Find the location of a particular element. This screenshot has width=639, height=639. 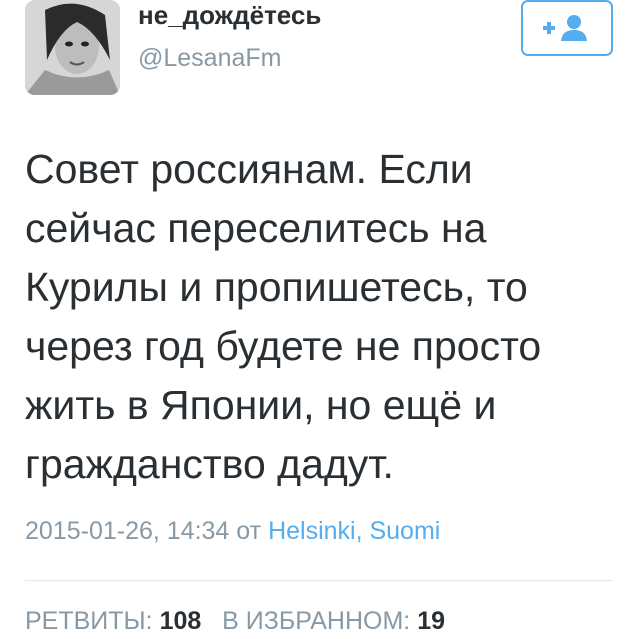

retweets-label: РЕТВИТЫ: is located at coordinates (89, 621).